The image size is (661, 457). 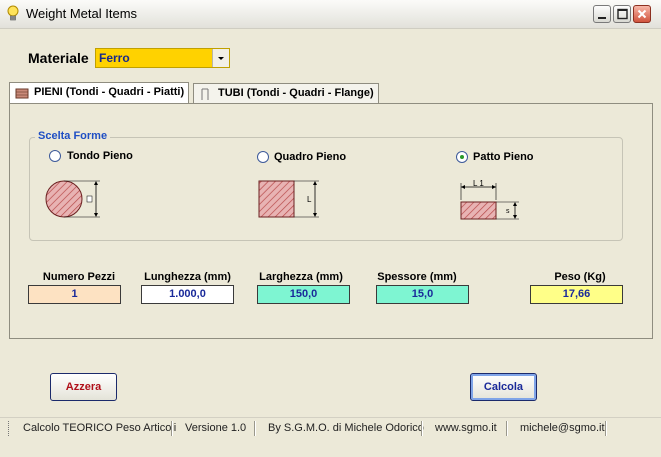 What do you see at coordinates (187, 294) in the screenshot?
I see `lunghezza-input: 1.000,0` at bounding box center [187, 294].